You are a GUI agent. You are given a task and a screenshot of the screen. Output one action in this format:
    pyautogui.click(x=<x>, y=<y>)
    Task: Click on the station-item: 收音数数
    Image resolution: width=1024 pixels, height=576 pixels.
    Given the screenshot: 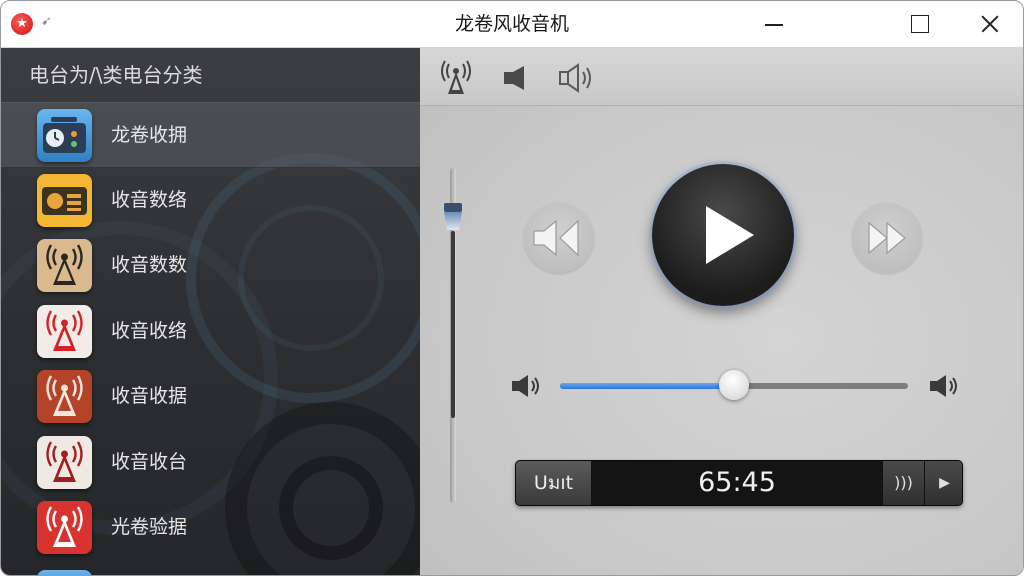 What is the action you would take?
    pyautogui.click(x=210, y=266)
    